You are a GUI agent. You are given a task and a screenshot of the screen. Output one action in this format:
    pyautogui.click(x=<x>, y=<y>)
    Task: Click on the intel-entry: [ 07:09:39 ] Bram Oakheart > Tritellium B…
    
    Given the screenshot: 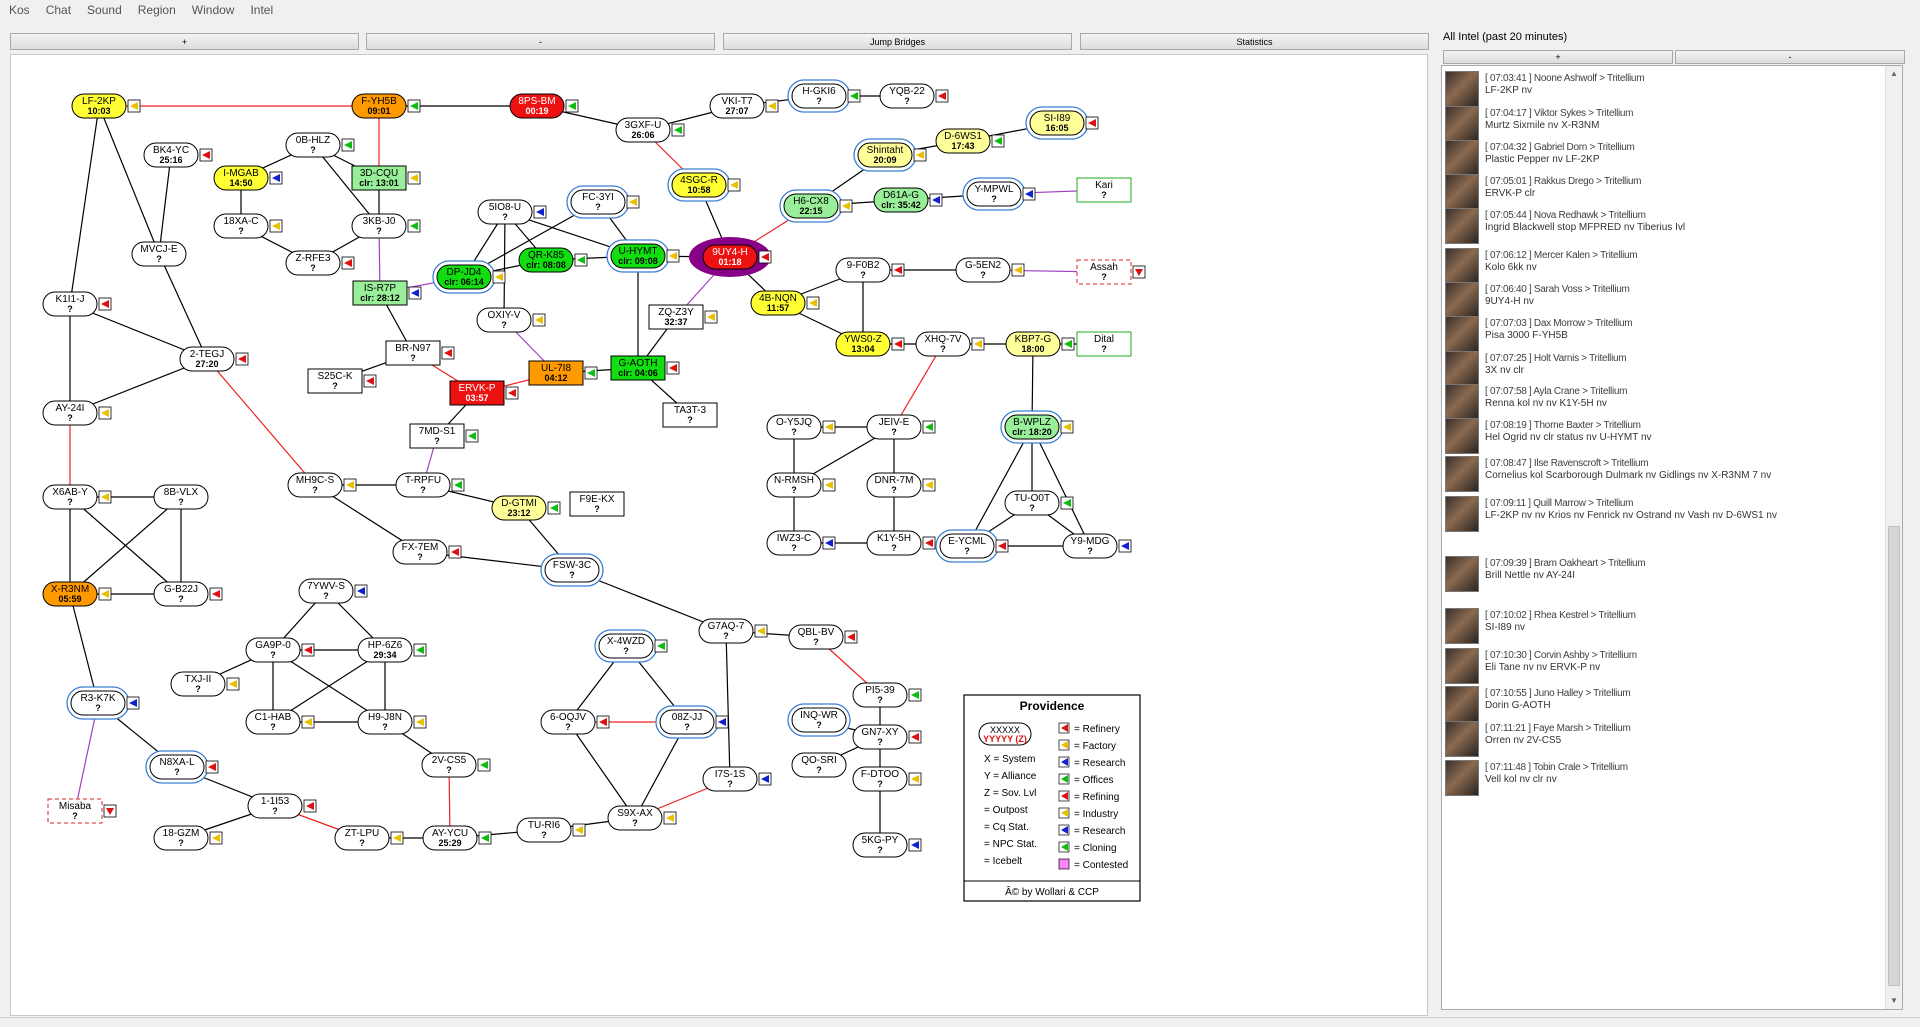 What is the action you would take?
    pyautogui.click(x=1665, y=575)
    